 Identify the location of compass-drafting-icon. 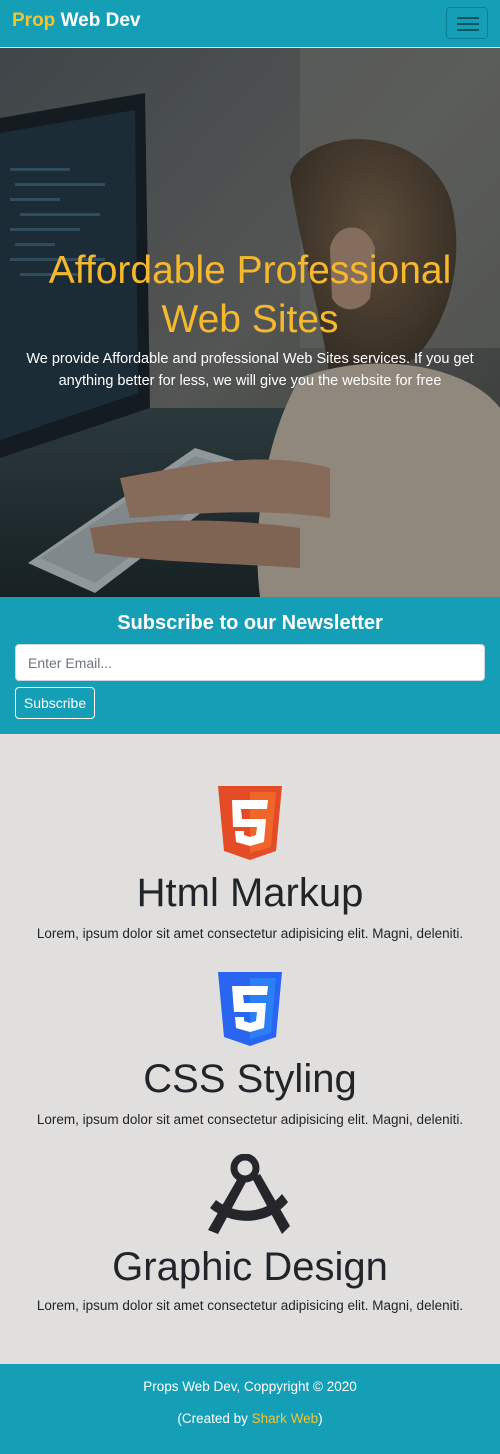
(249, 1194).